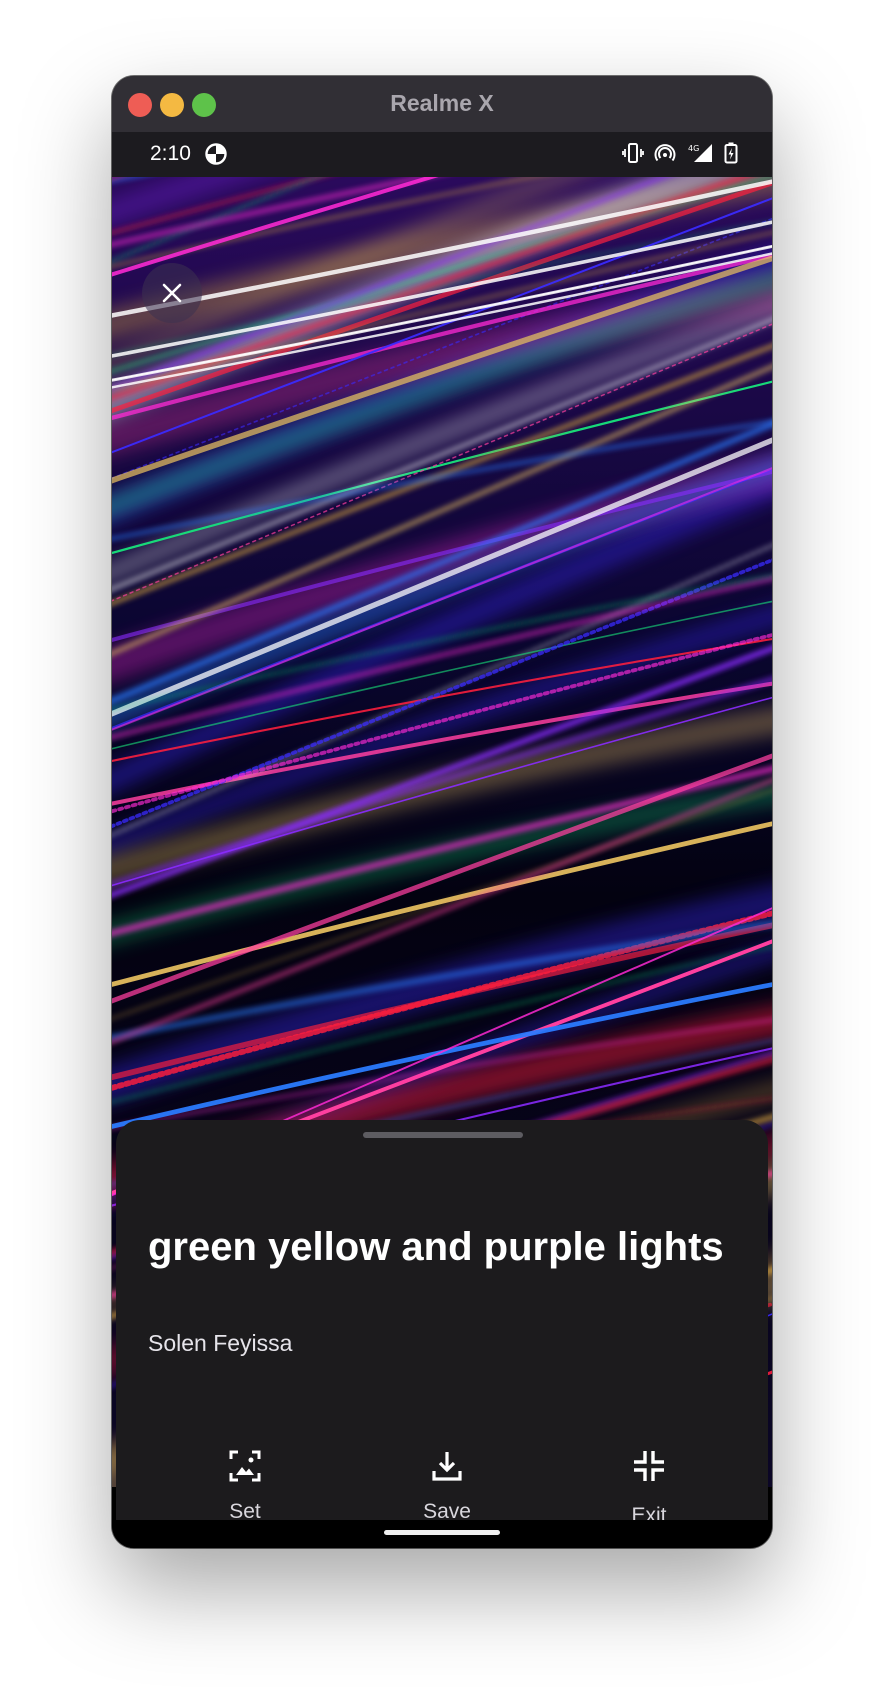 The height and width of the screenshot is (1696, 884). I want to click on home-gesture-handle, so click(442, 1532).